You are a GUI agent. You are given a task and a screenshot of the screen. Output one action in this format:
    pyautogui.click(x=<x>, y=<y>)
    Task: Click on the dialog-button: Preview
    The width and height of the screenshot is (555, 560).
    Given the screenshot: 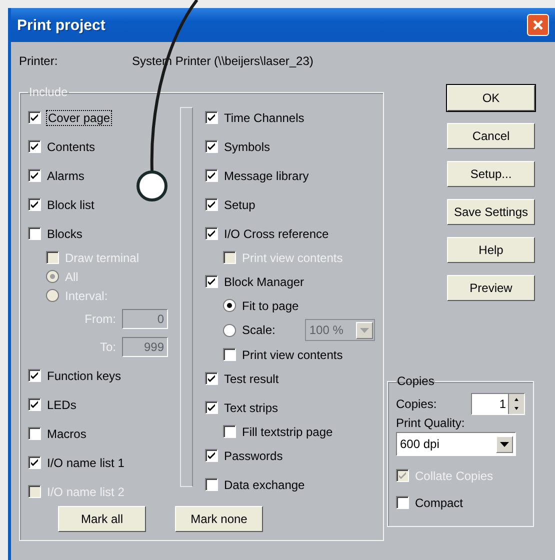 What is the action you would take?
    pyautogui.click(x=491, y=288)
    